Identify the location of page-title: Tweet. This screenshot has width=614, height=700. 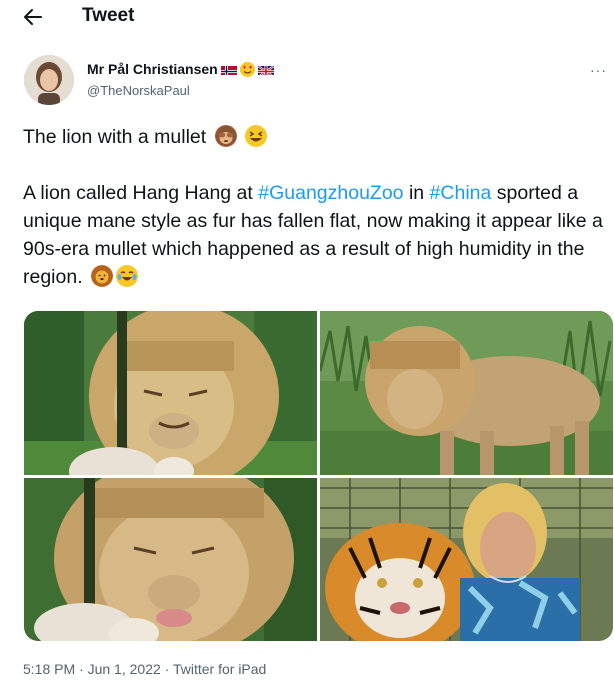
(108, 15).